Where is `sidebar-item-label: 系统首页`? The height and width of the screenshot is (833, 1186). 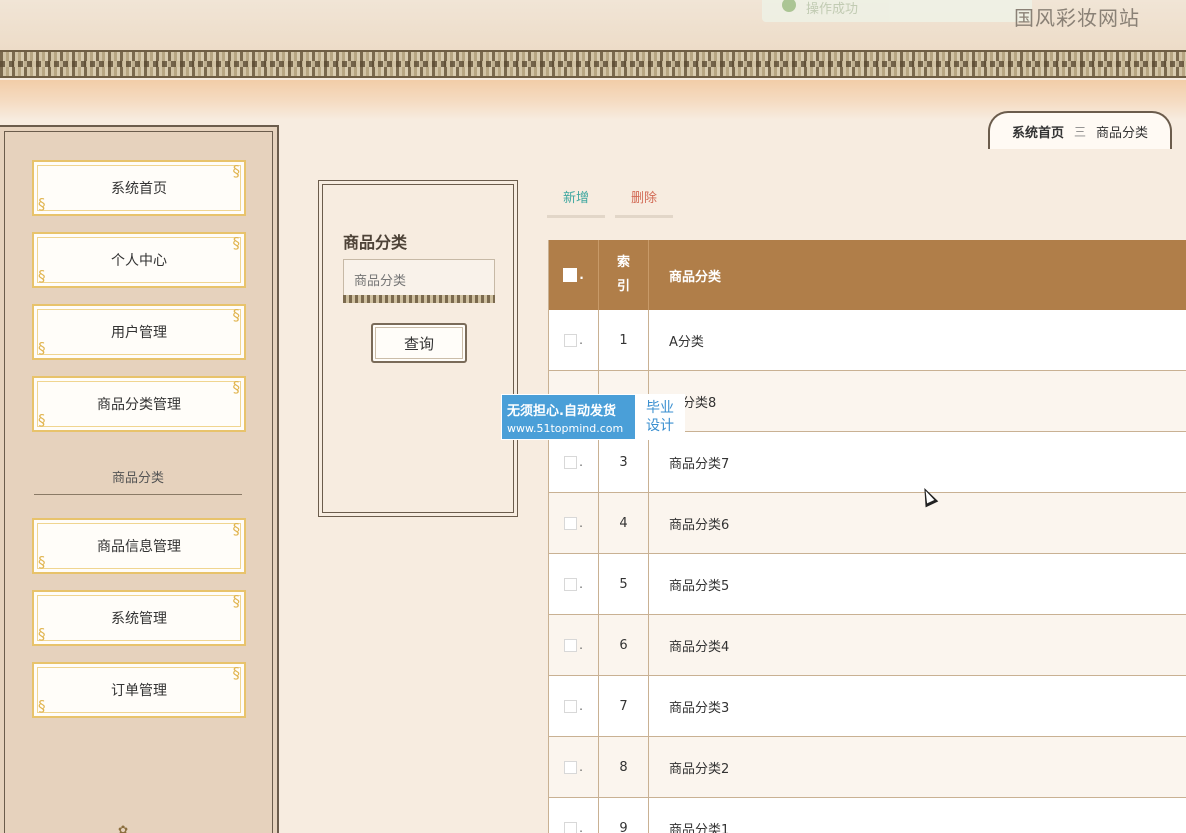
sidebar-item-label: 系统首页 is located at coordinates (139, 189).